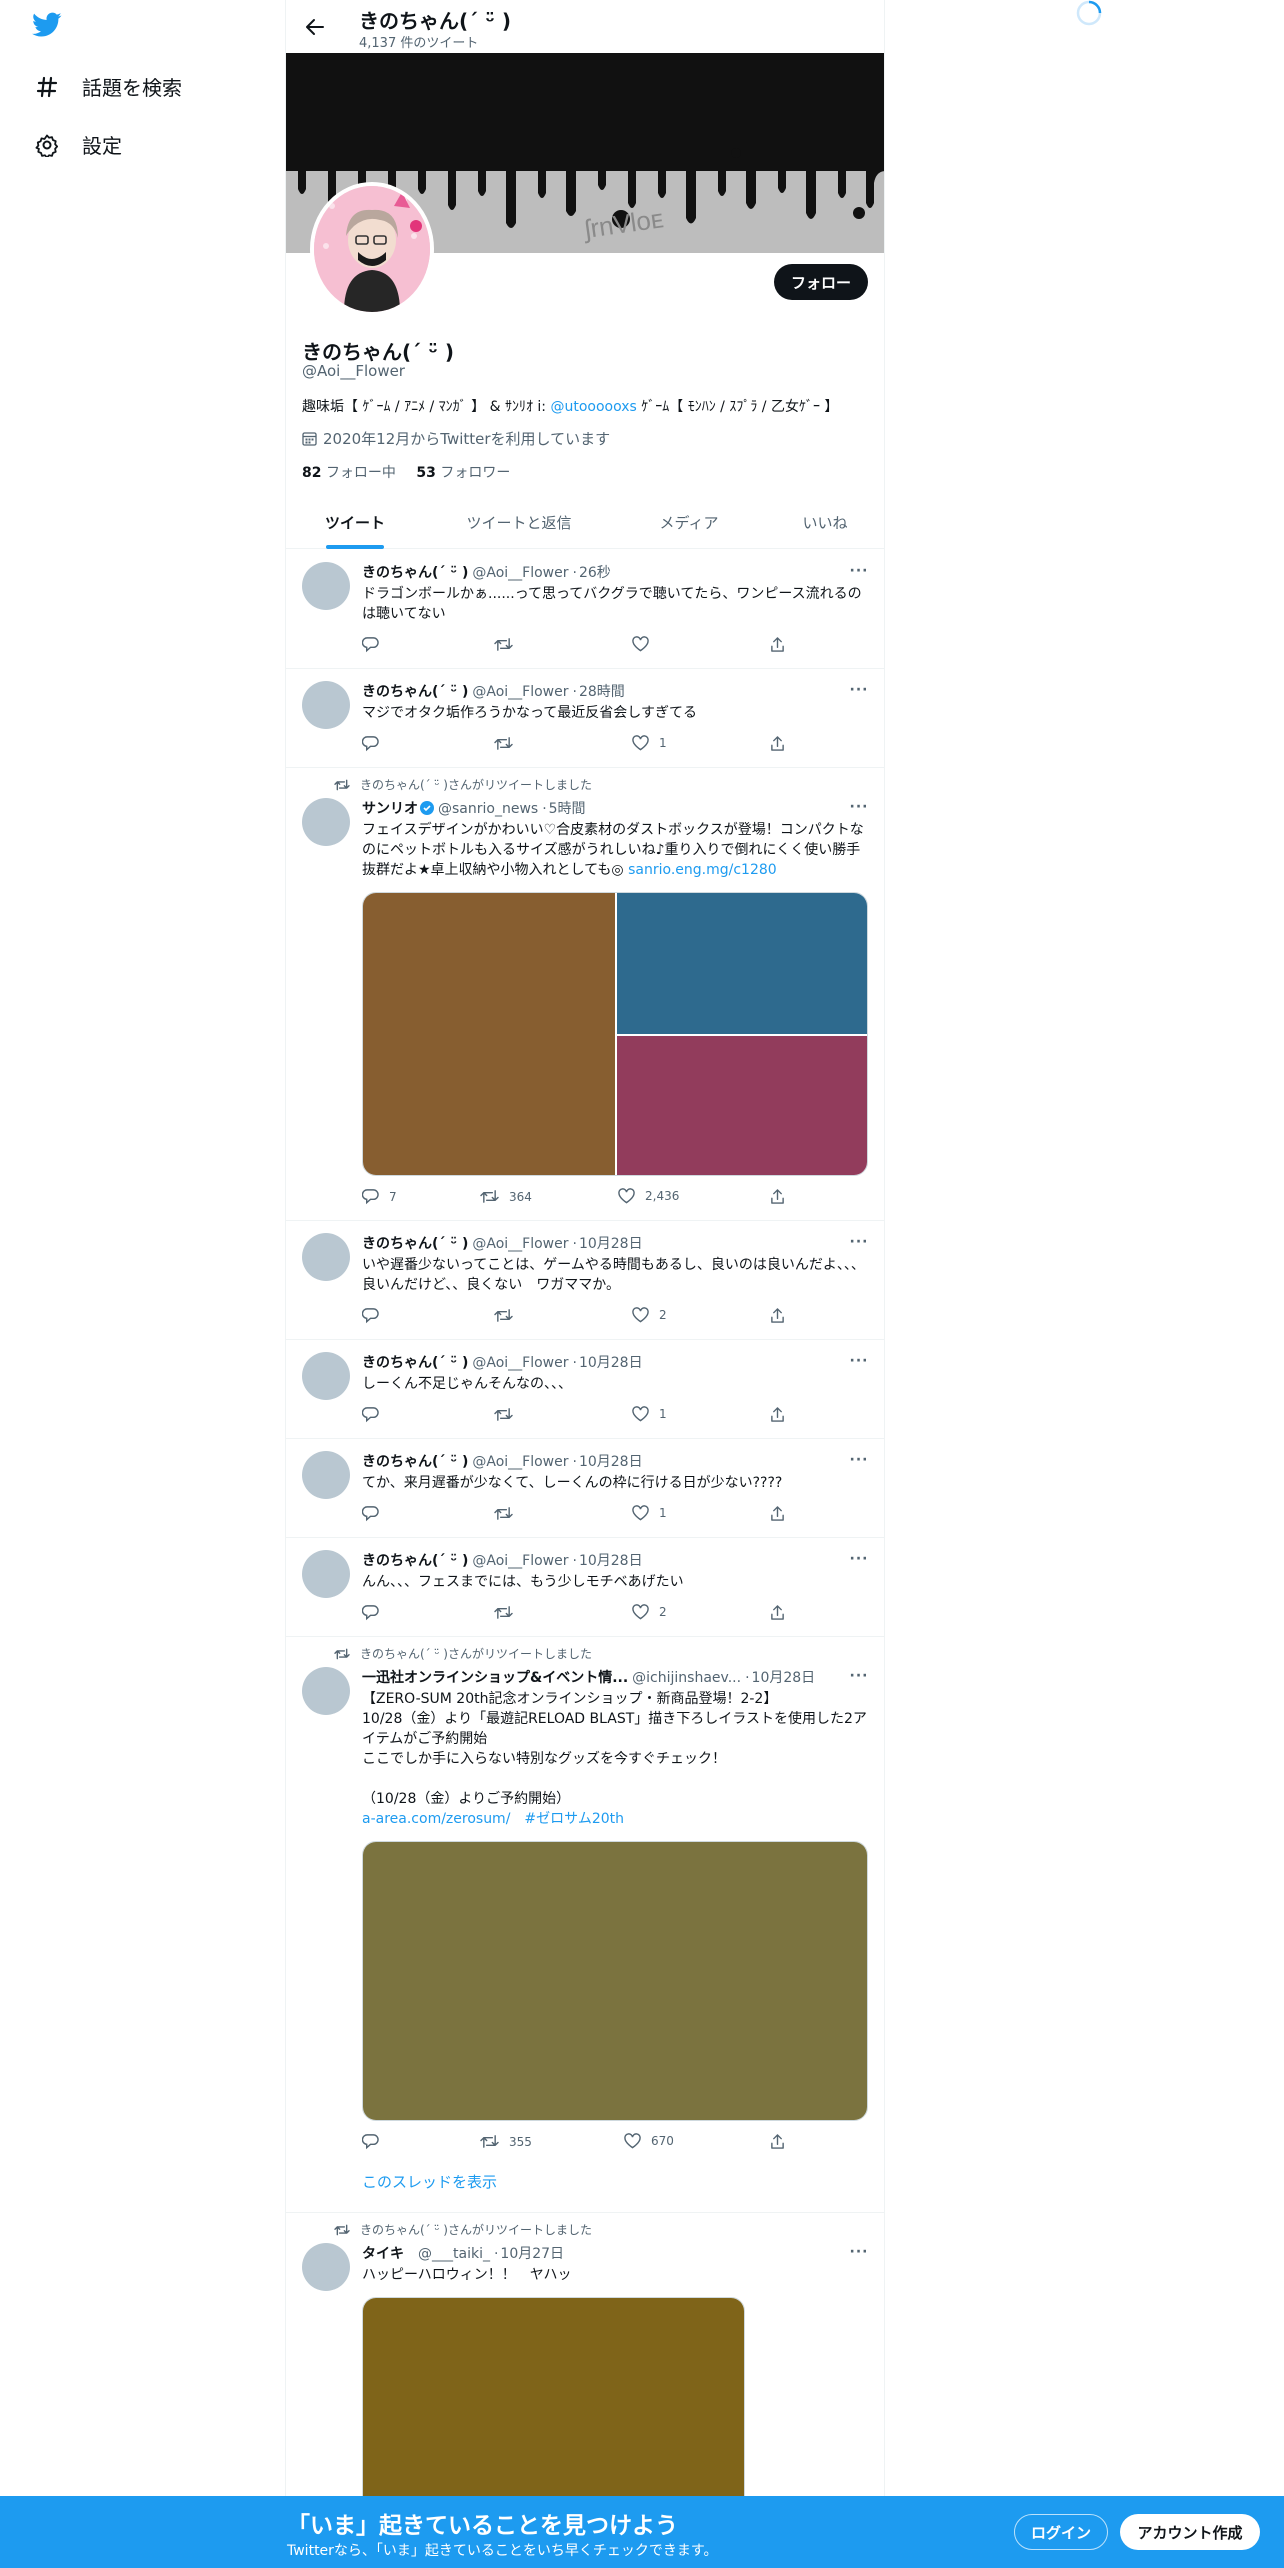 The height and width of the screenshot is (2568, 1284). Describe the element at coordinates (349, 473) in the screenshot. I see `following-link: 82 フォロー中` at that location.